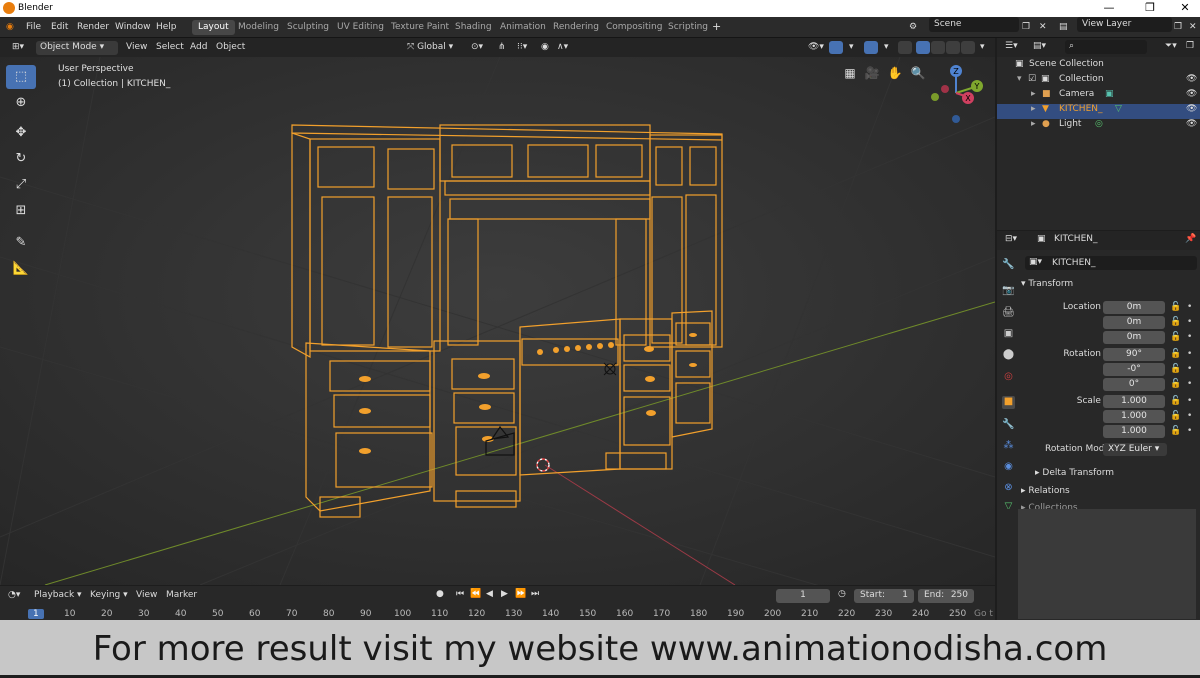 The width and height of the screenshot is (1200, 678). Describe the element at coordinates (851, 48) in the screenshot. I see `gizmo-dropdown-icon: ▾` at that location.